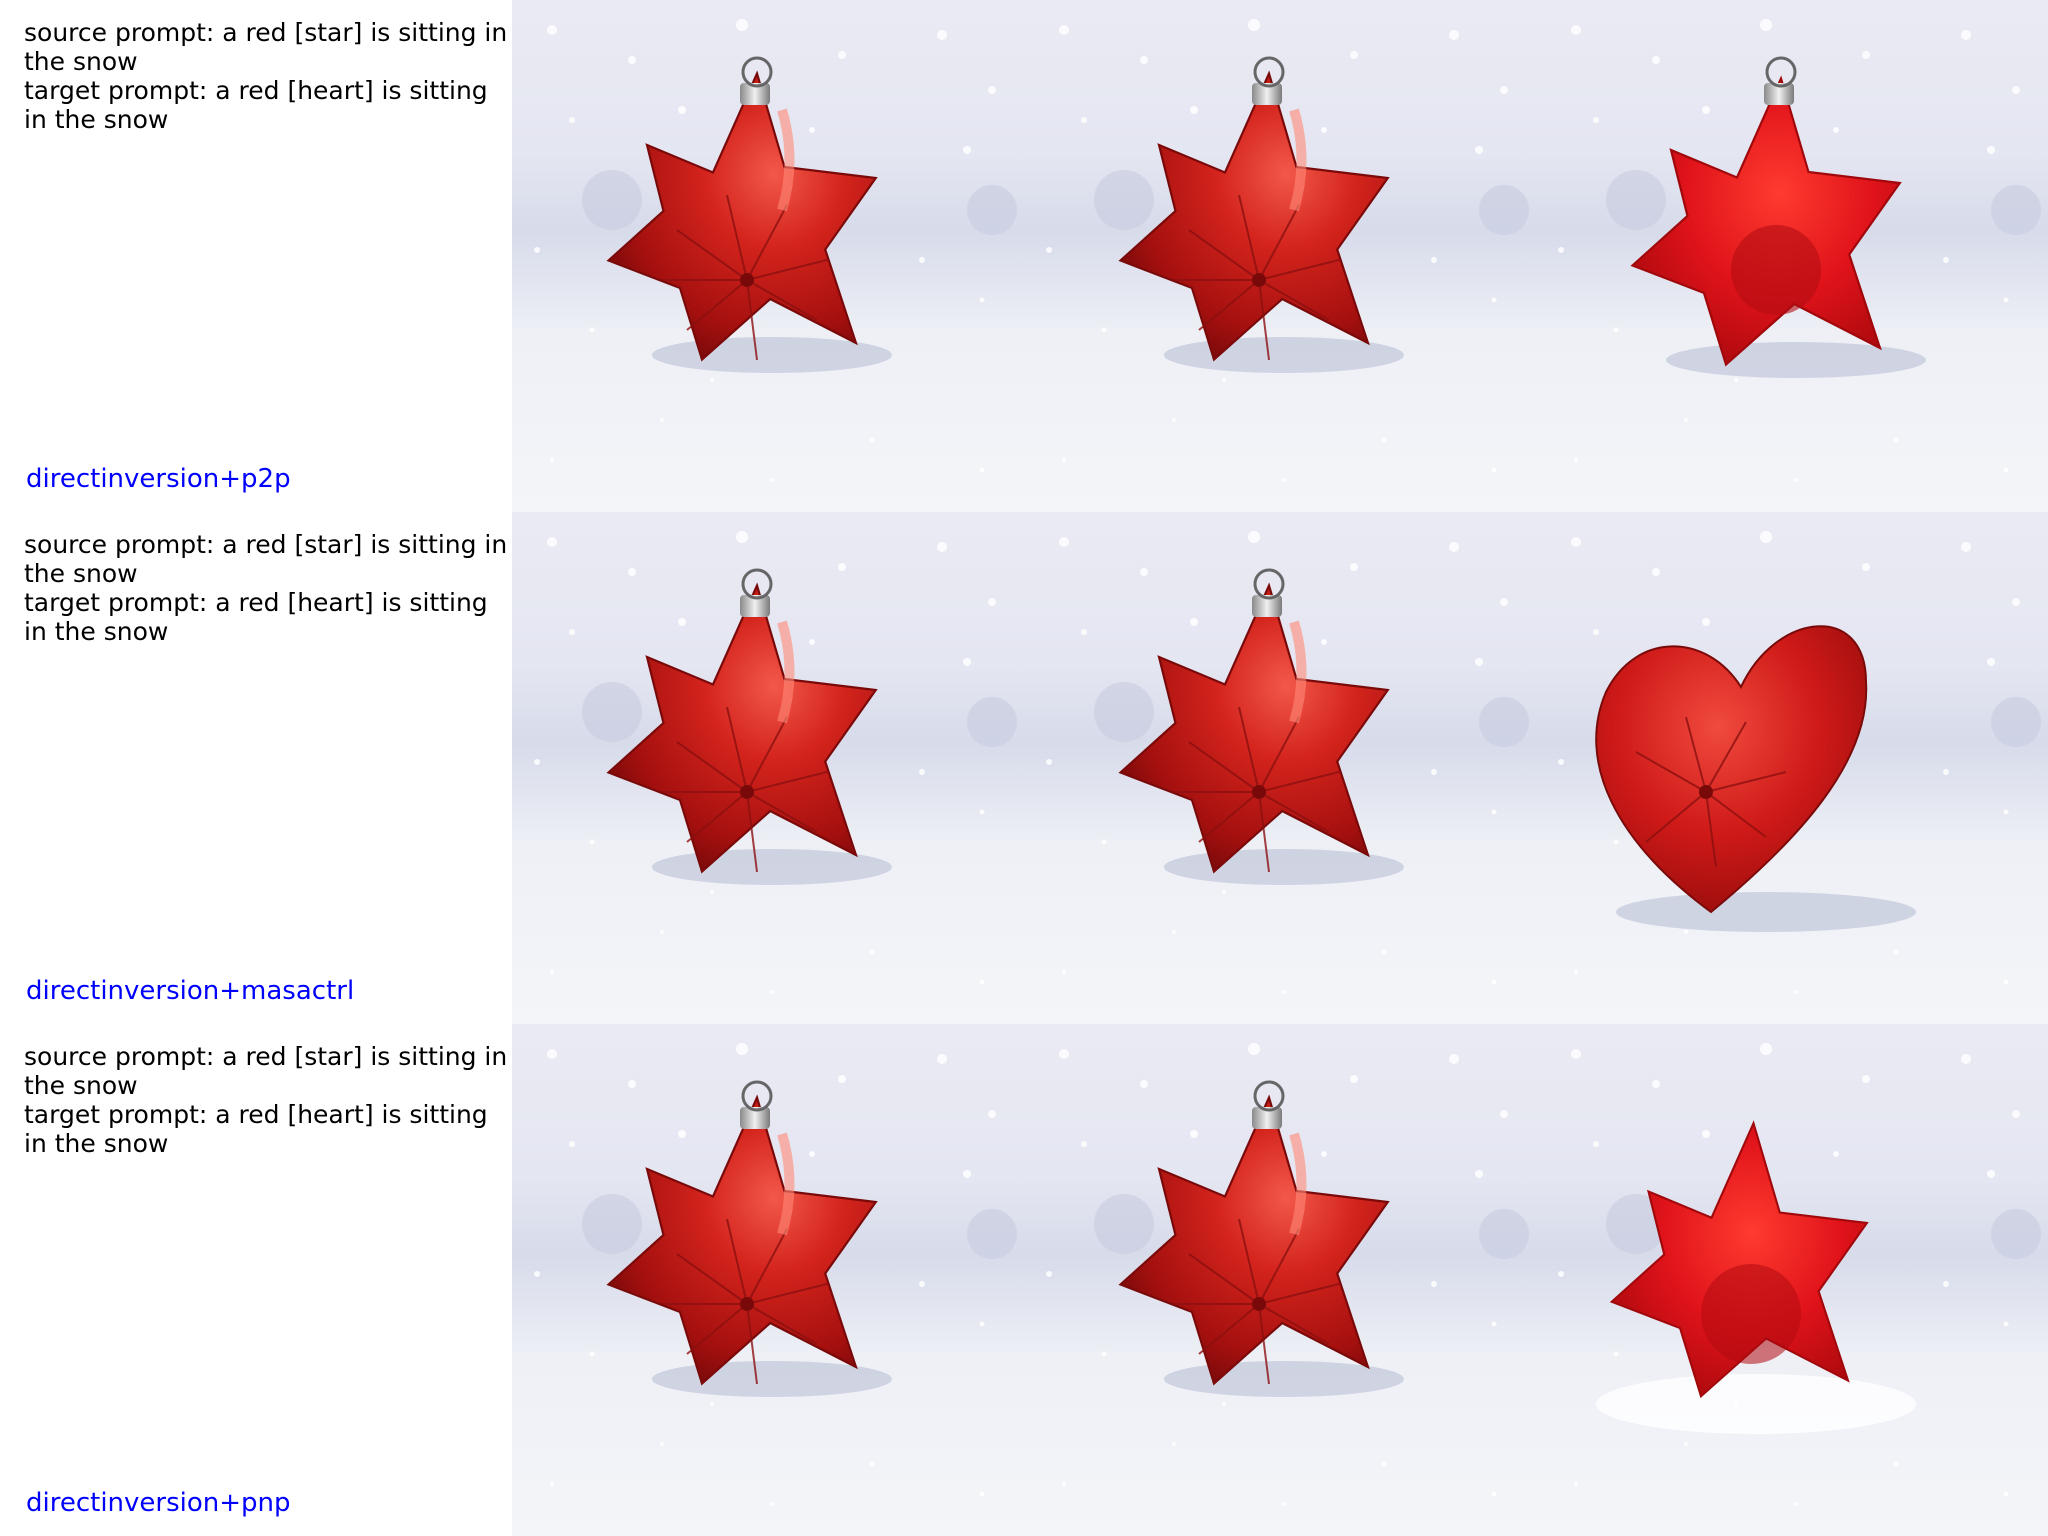 Image resolution: width=2048 pixels, height=1536 pixels. What do you see at coordinates (158, 1503) in the screenshot?
I see `method-label: directinversion+pnp` at bounding box center [158, 1503].